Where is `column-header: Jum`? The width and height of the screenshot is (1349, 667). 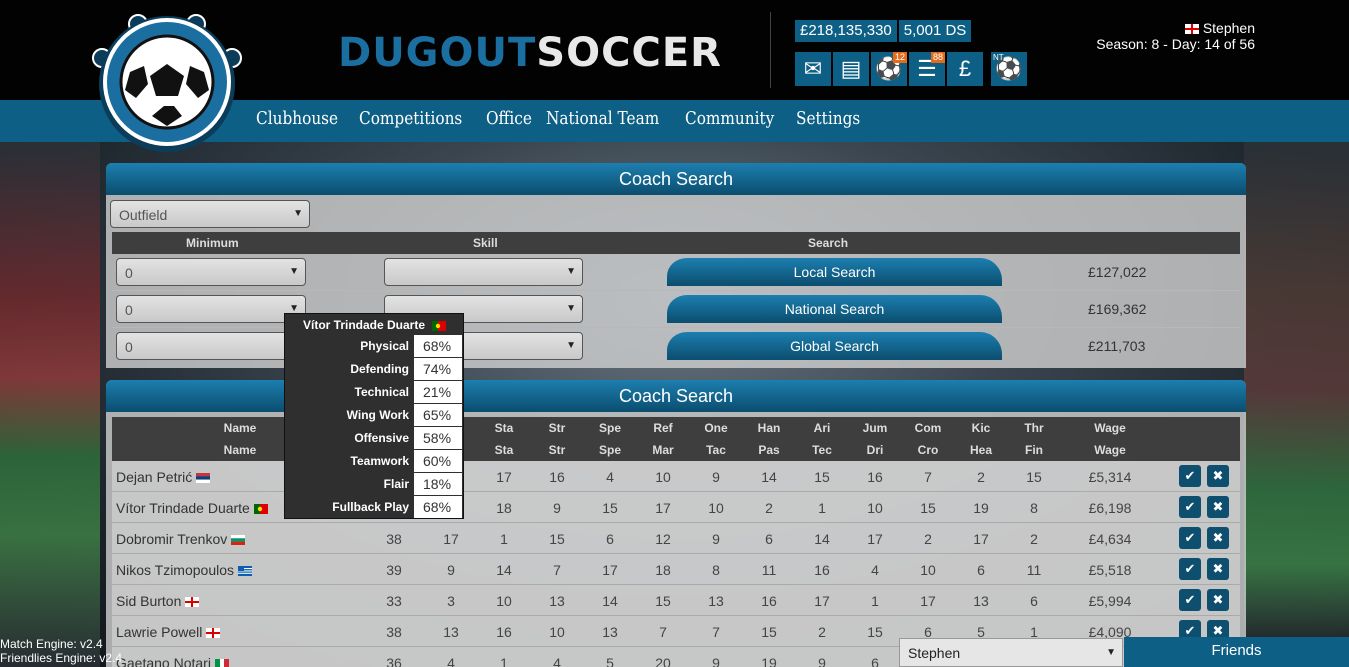
column-header: Jum is located at coordinates (875, 428).